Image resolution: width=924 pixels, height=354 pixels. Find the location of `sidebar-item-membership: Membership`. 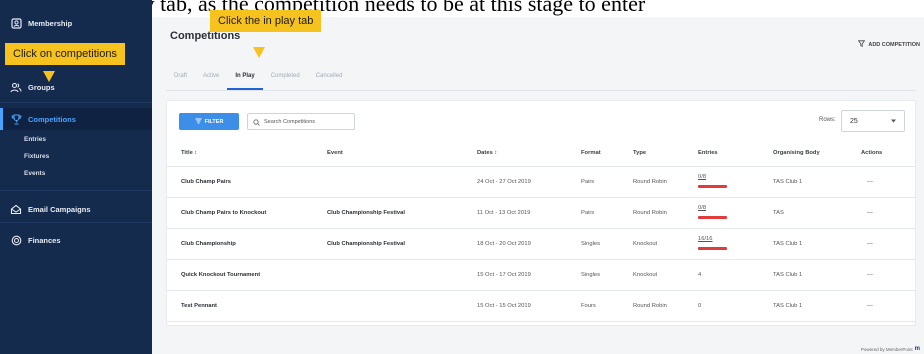

sidebar-item-membership: Membership is located at coordinates (76, 23).